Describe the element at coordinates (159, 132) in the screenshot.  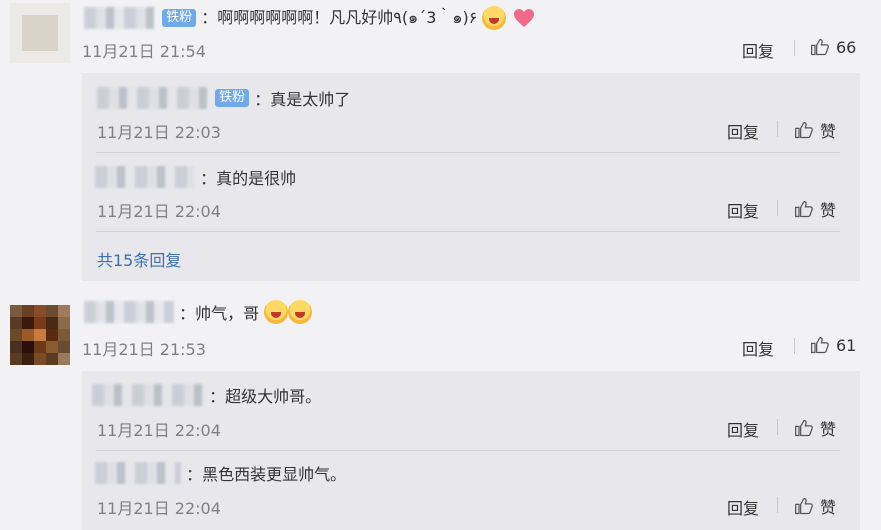
I see `reply-time: 11月21日 22:03` at that location.